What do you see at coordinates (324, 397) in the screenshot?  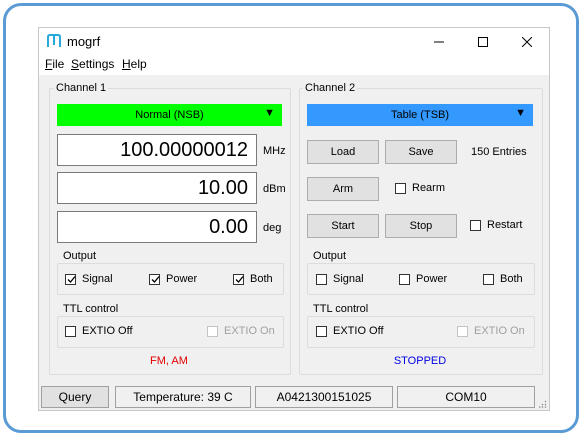 I see `serial-number-readout: A0421300151025` at bounding box center [324, 397].